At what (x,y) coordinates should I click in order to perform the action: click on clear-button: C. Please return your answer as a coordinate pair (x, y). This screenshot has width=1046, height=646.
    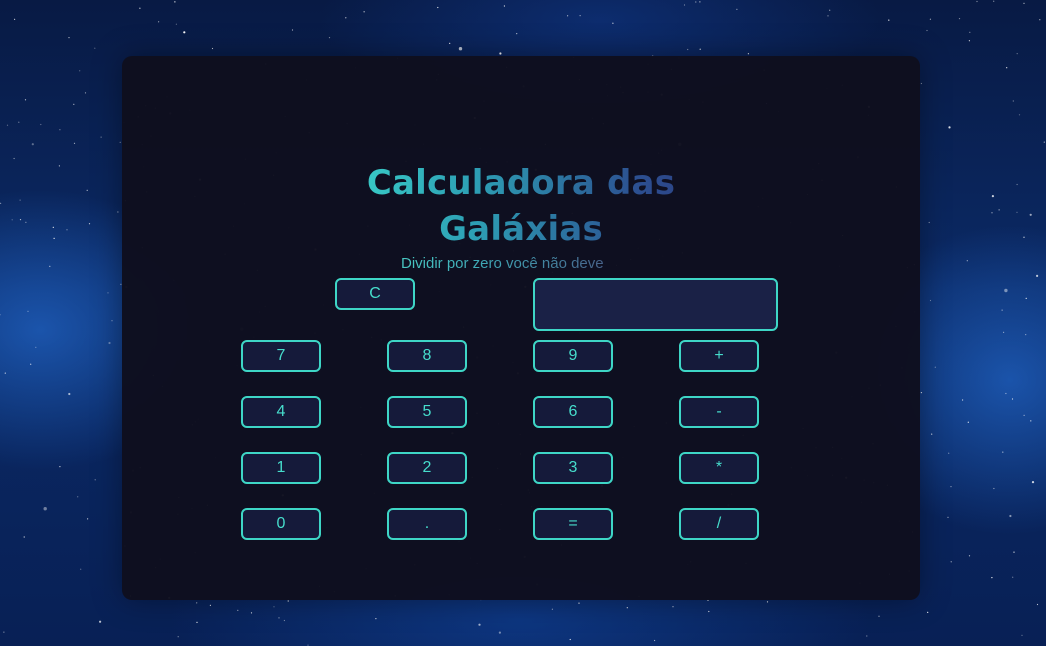
    Looking at the image, I should click on (375, 294).